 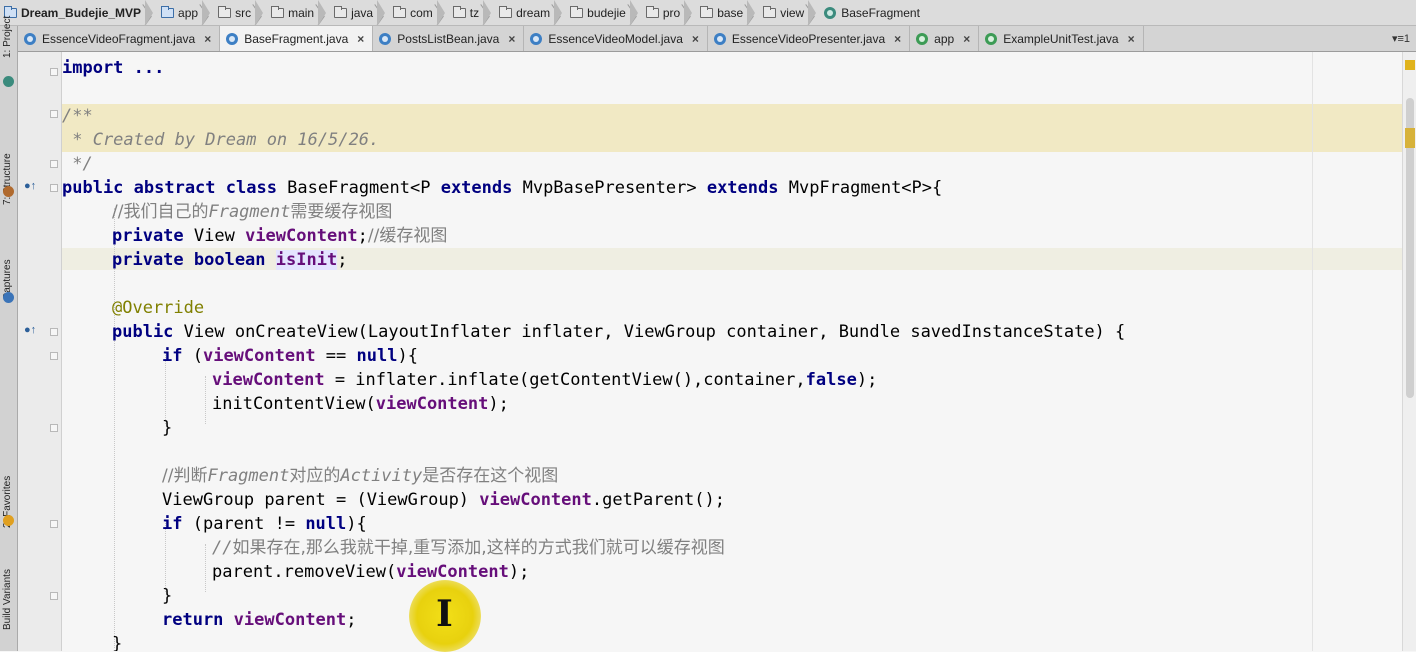 What do you see at coordinates (922, 38) in the screenshot?
I see `module-icon` at bounding box center [922, 38].